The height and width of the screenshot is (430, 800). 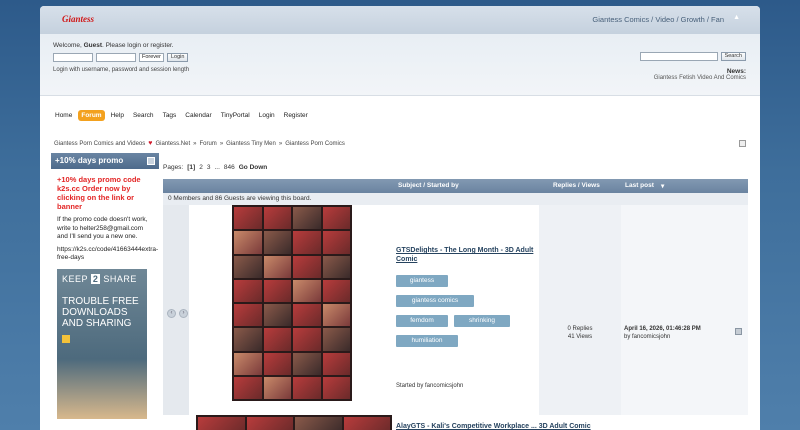 What do you see at coordinates (117, 115) in the screenshot?
I see `menu-item-help: Help` at bounding box center [117, 115].